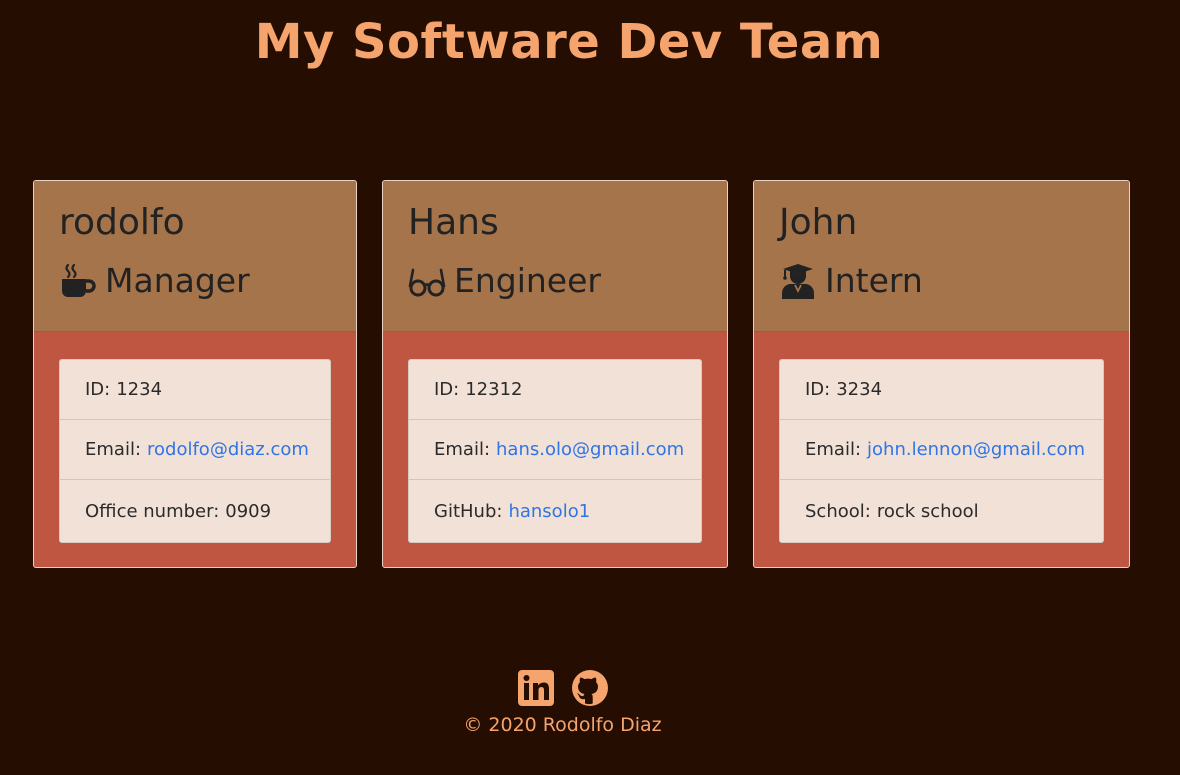 The image size is (1180, 775). I want to click on info-item-id: ID: 3234, so click(941, 390).